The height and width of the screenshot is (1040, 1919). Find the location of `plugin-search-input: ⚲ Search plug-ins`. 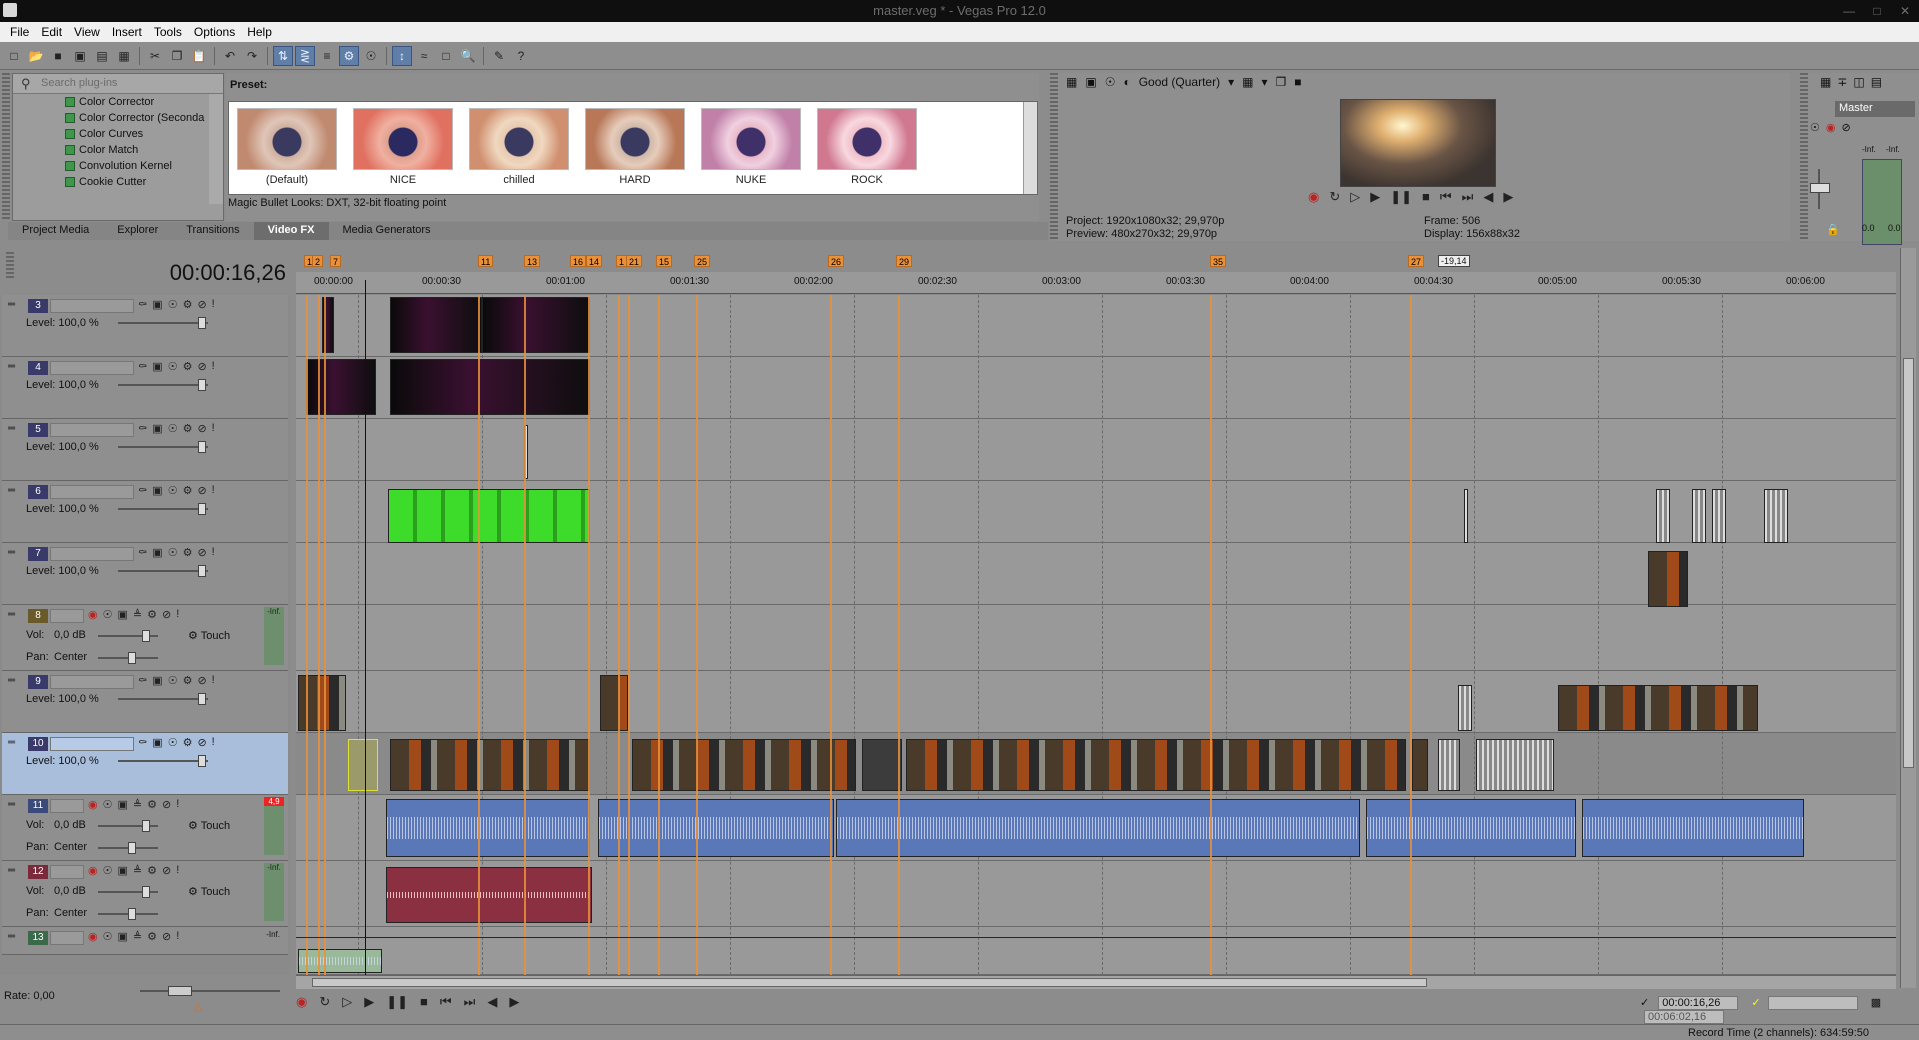

plugin-search-input: ⚲ Search plug-ins is located at coordinates (118, 84).